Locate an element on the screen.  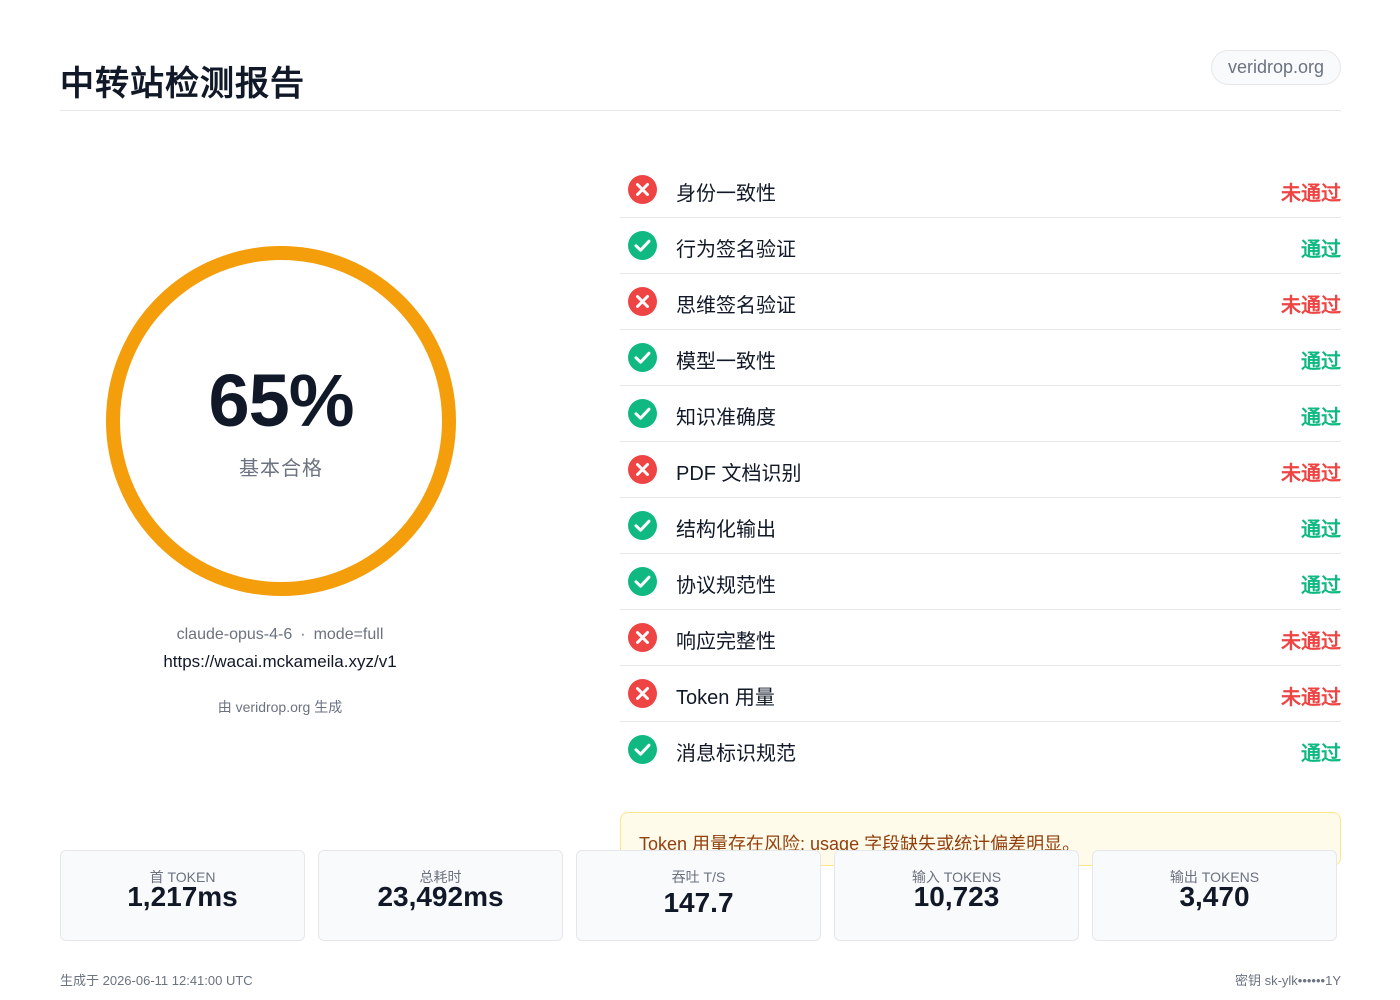
check-row: Token 用量 未通过 is located at coordinates (980, 694).